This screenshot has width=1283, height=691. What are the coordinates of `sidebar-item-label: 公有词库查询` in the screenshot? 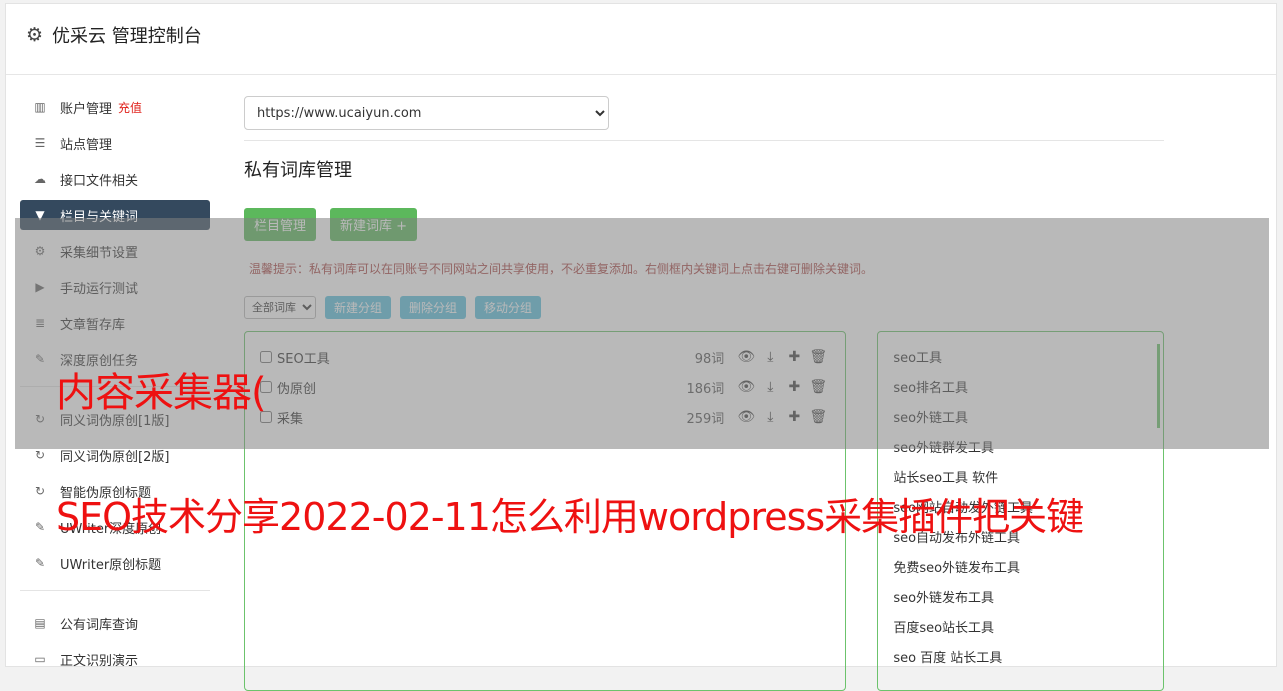 It's located at (99, 625).